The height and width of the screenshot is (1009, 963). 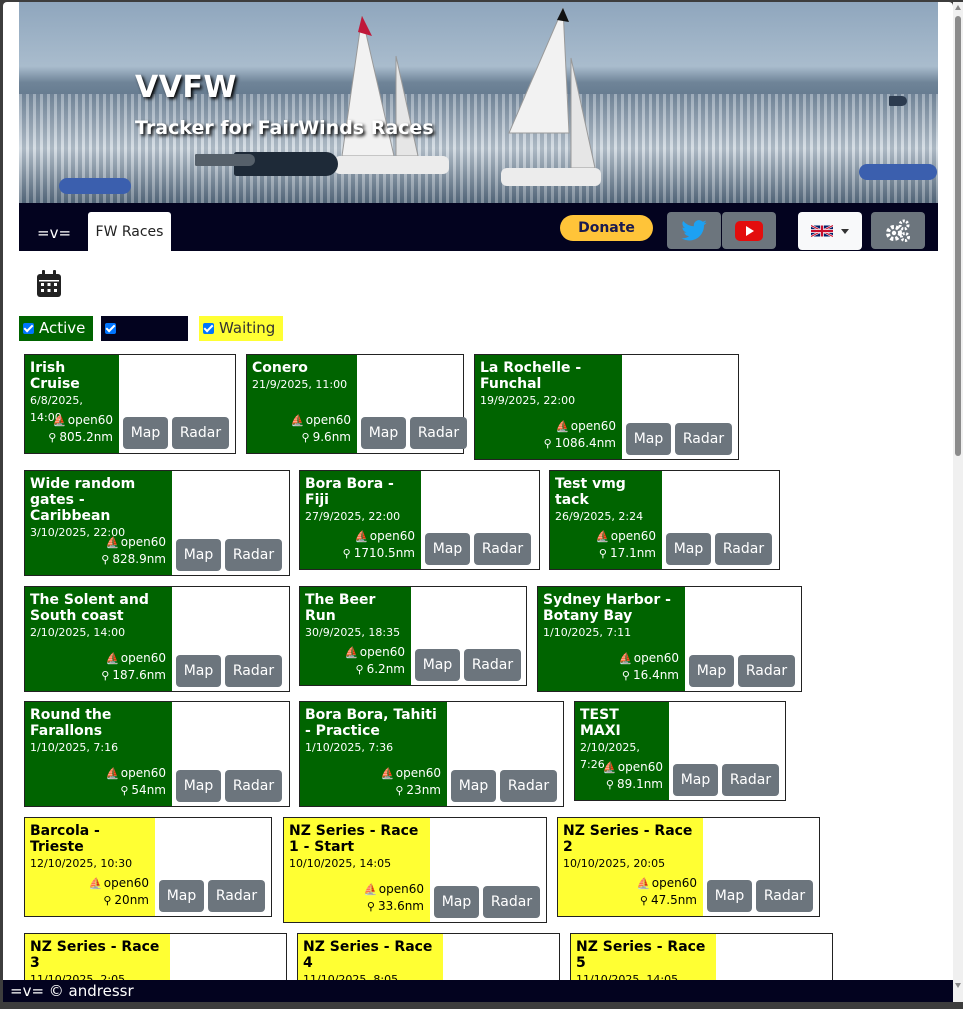 What do you see at coordinates (958, 502) in the screenshot?
I see `scrollbar` at bounding box center [958, 502].